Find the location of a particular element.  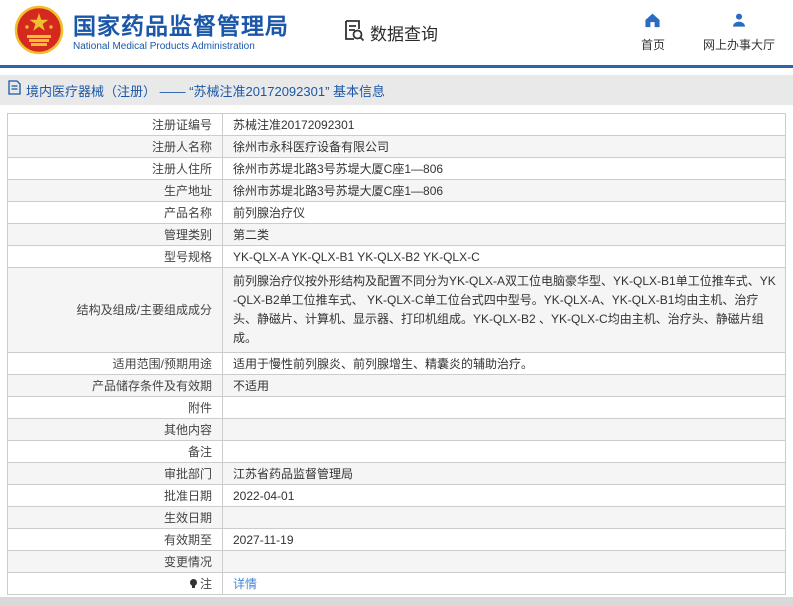

row-value: 不适用 is located at coordinates (504, 385).